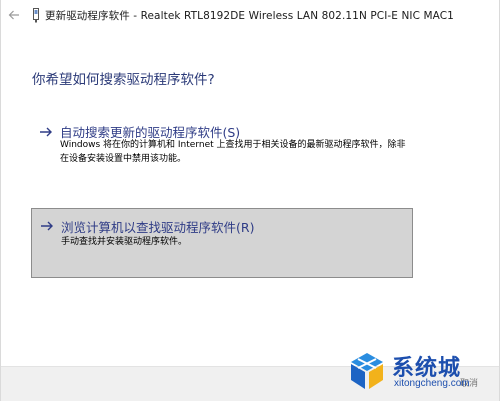 This screenshot has height=401, width=500. What do you see at coordinates (421, 374) in the screenshot?
I see `watermark: 系统城 xitongcheng.com` at bounding box center [421, 374].